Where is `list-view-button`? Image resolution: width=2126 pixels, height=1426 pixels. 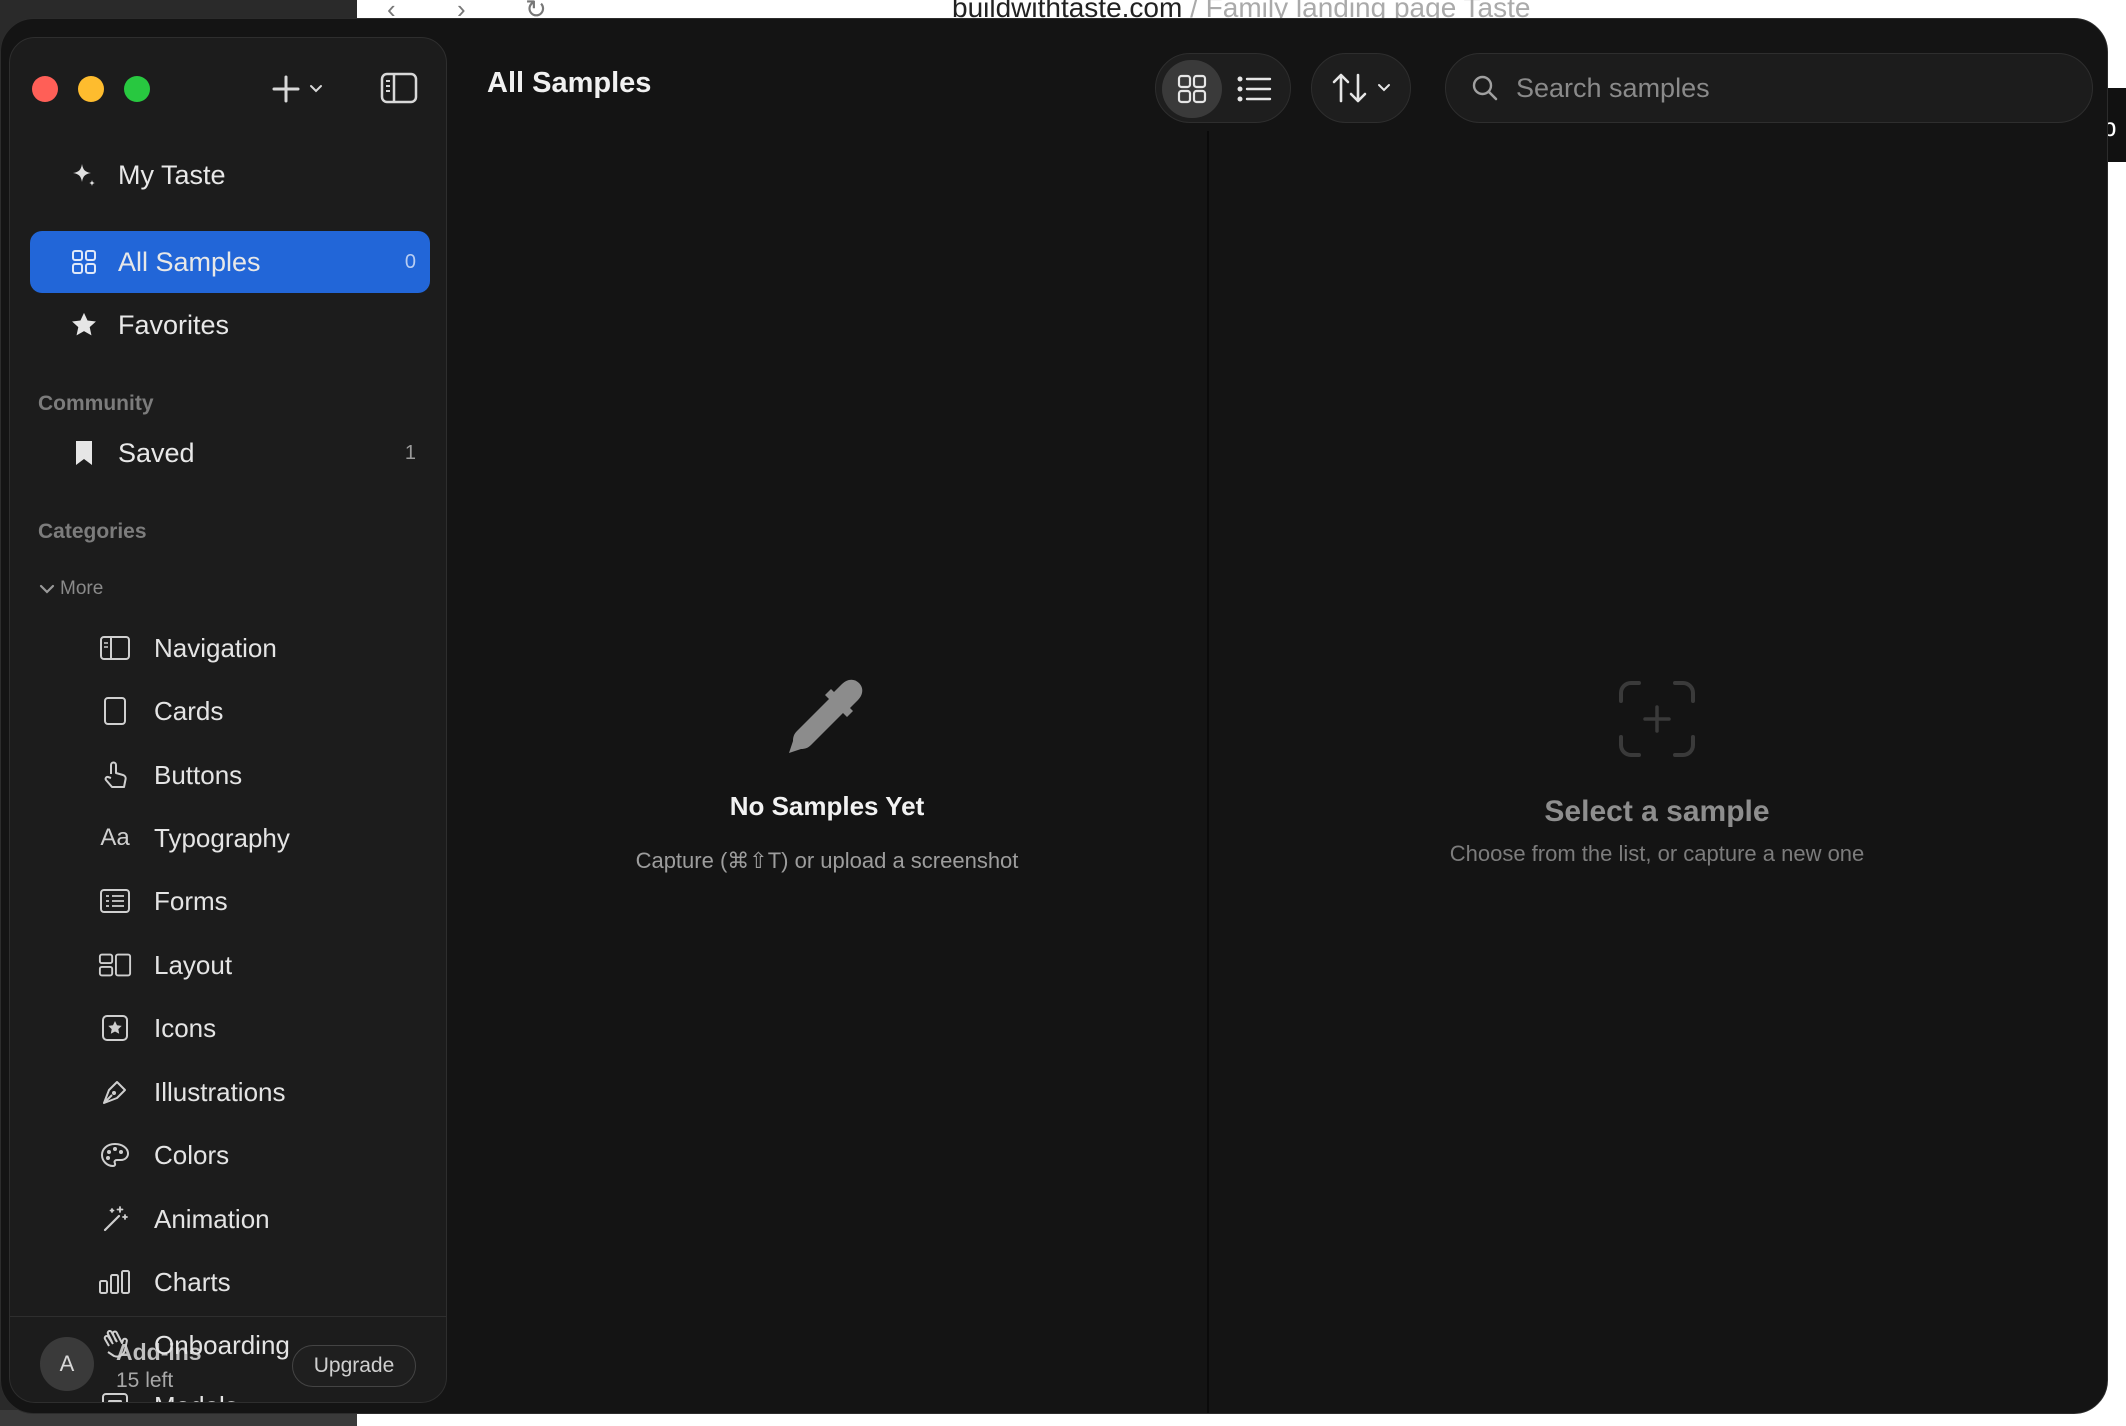 list-view-button is located at coordinates (1254, 89).